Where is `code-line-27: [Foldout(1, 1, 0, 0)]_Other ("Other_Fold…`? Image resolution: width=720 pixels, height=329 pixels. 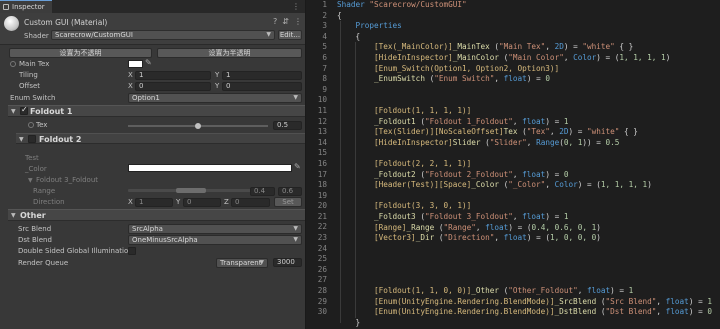 code-line-27: [Foldout(1, 1, 0, 0)]_Other ("Other_Fold… is located at coordinates (485, 291).